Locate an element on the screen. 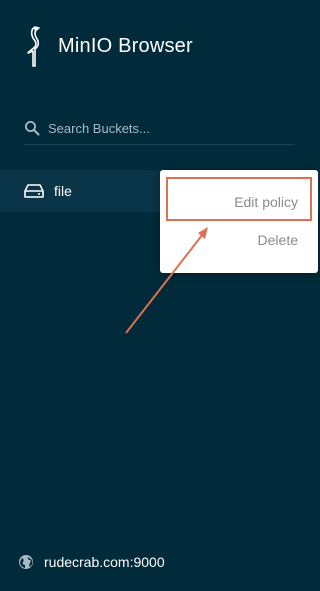 The height and width of the screenshot is (591, 320). annotation-arrow is located at coordinates (166, 280).